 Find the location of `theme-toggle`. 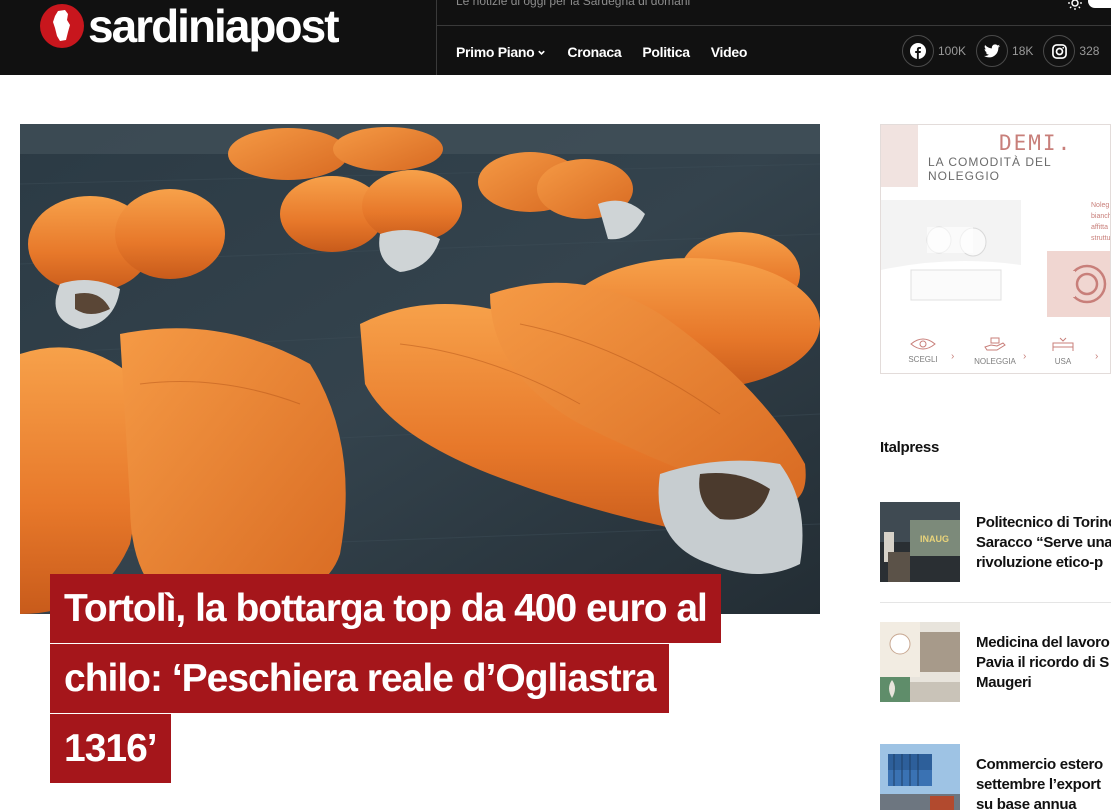

theme-toggle is located at coordinates (1089, 5).